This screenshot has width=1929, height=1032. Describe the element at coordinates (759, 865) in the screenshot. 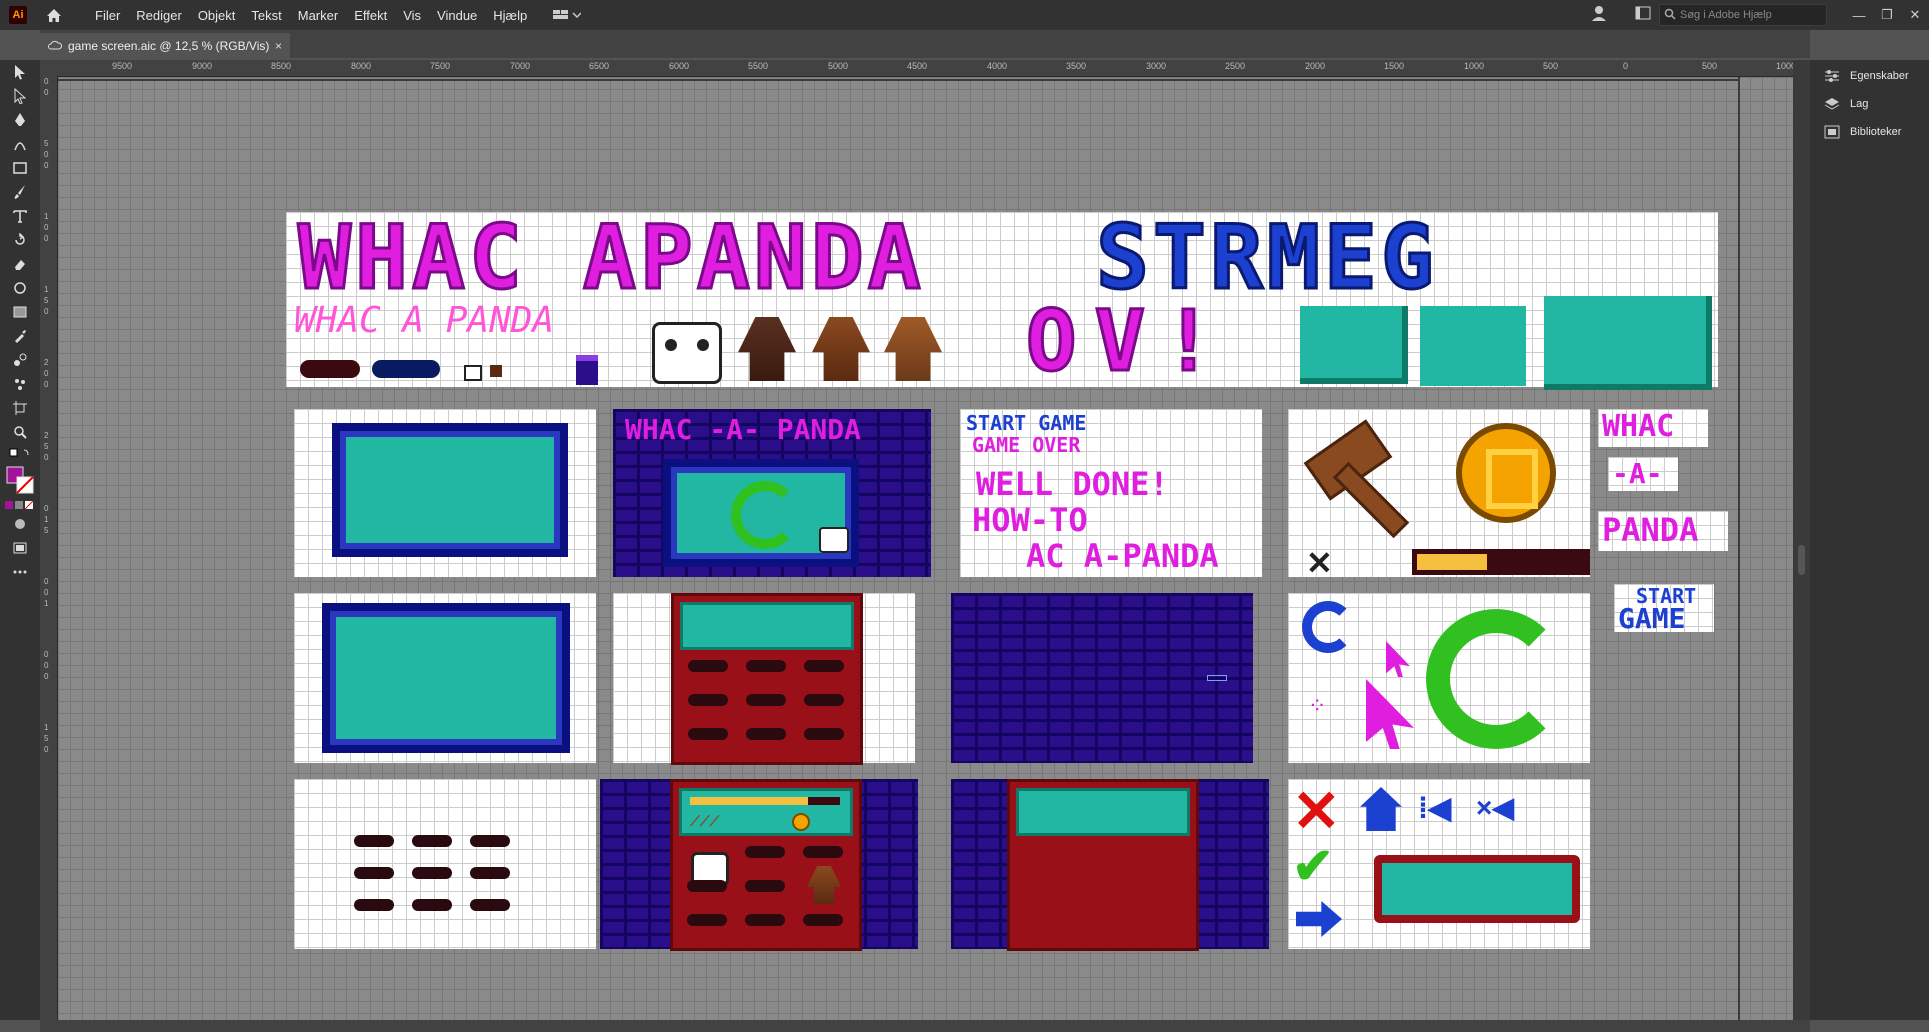

I see `game-screen-artboard: ⟋⟋⟋` at that location.